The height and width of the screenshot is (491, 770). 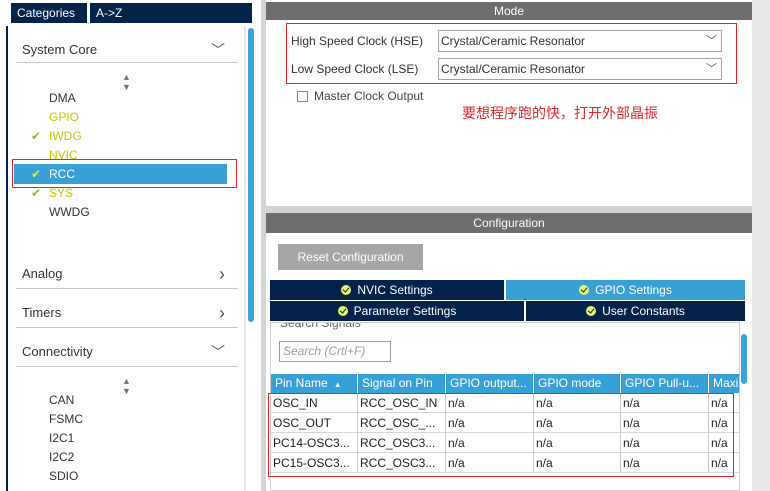 I want to click on tree-item-wwdg: WWDG, so click(x=69, y=212).